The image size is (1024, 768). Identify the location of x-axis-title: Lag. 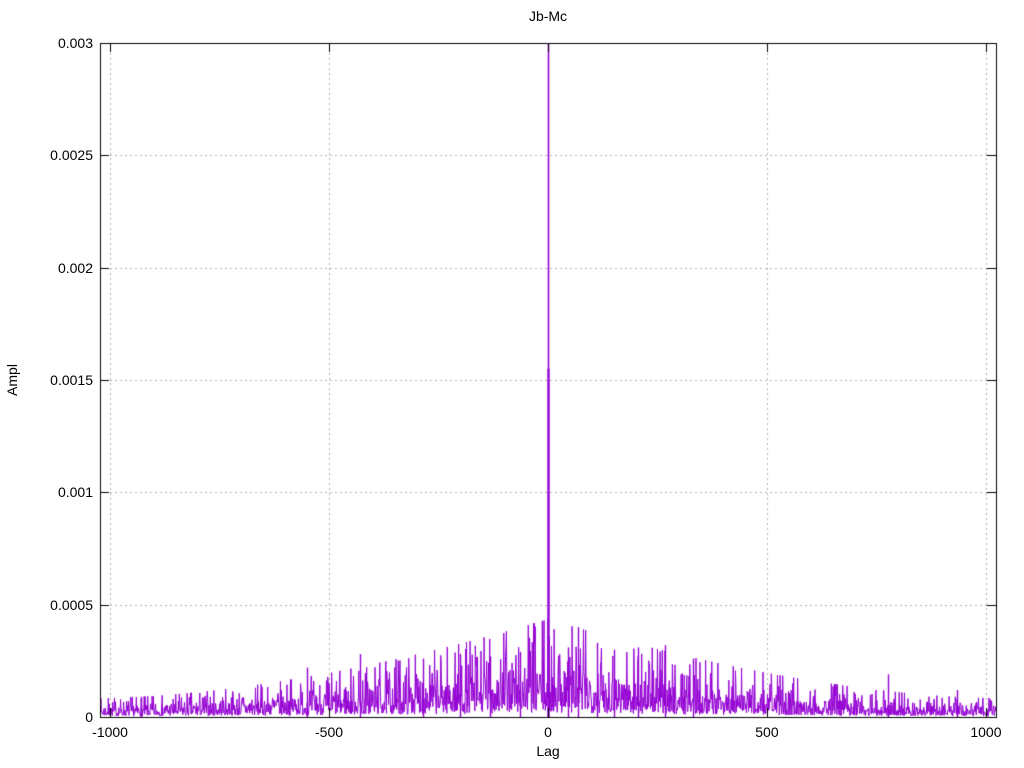
(548, 751).